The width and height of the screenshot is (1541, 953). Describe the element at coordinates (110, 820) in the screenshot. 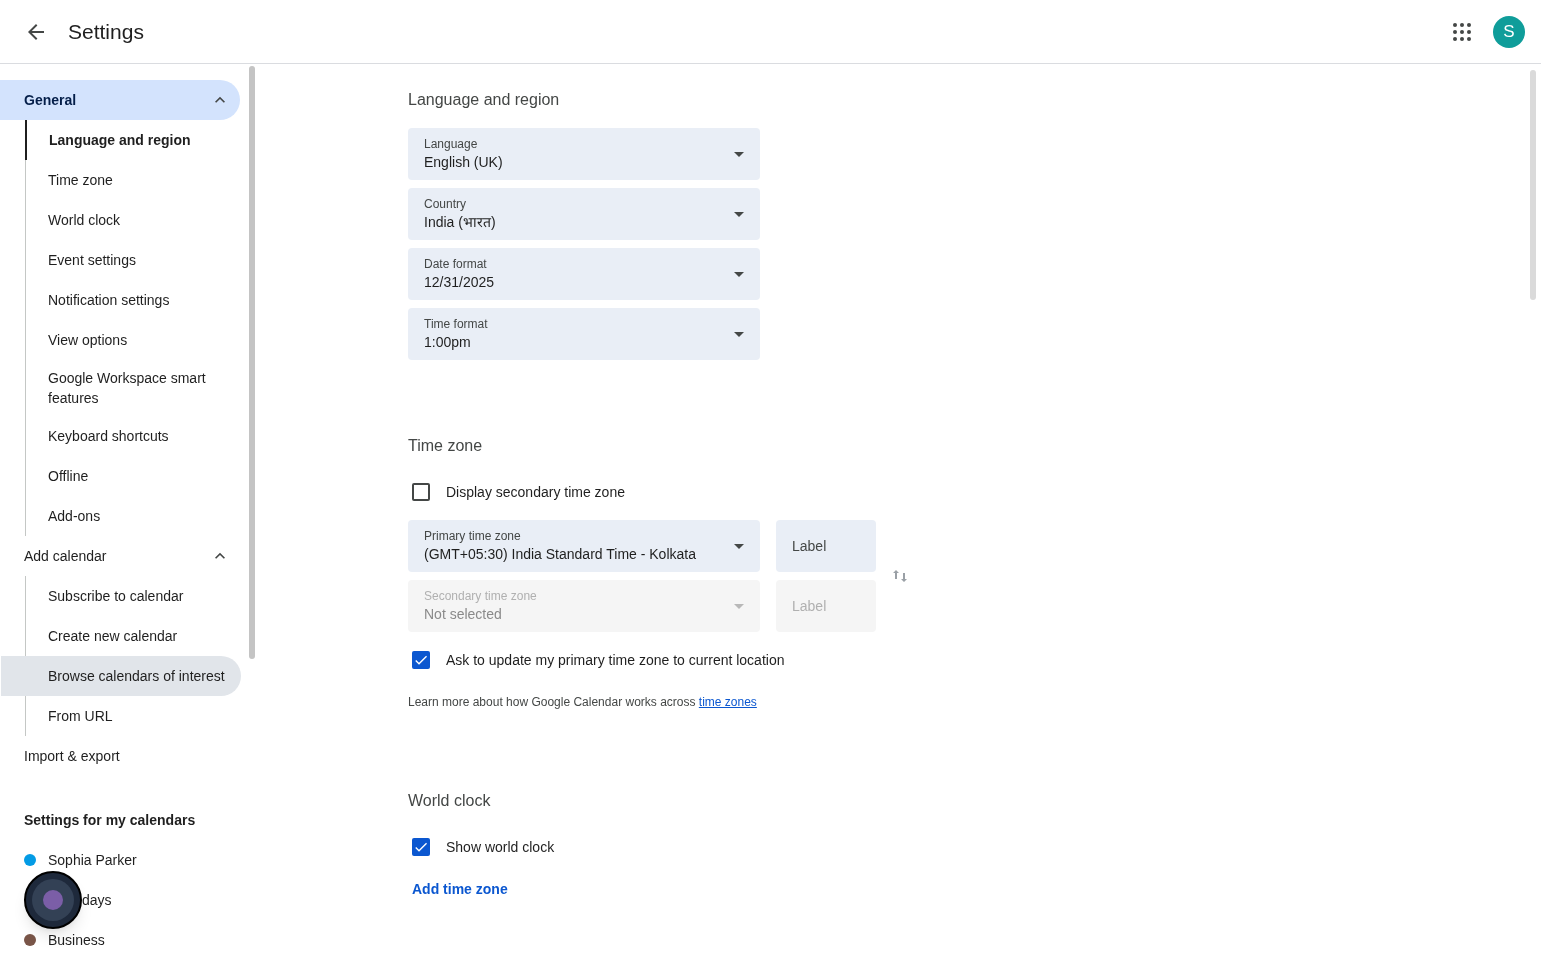

I see `section-heading: Settings for my calendars` at that location.